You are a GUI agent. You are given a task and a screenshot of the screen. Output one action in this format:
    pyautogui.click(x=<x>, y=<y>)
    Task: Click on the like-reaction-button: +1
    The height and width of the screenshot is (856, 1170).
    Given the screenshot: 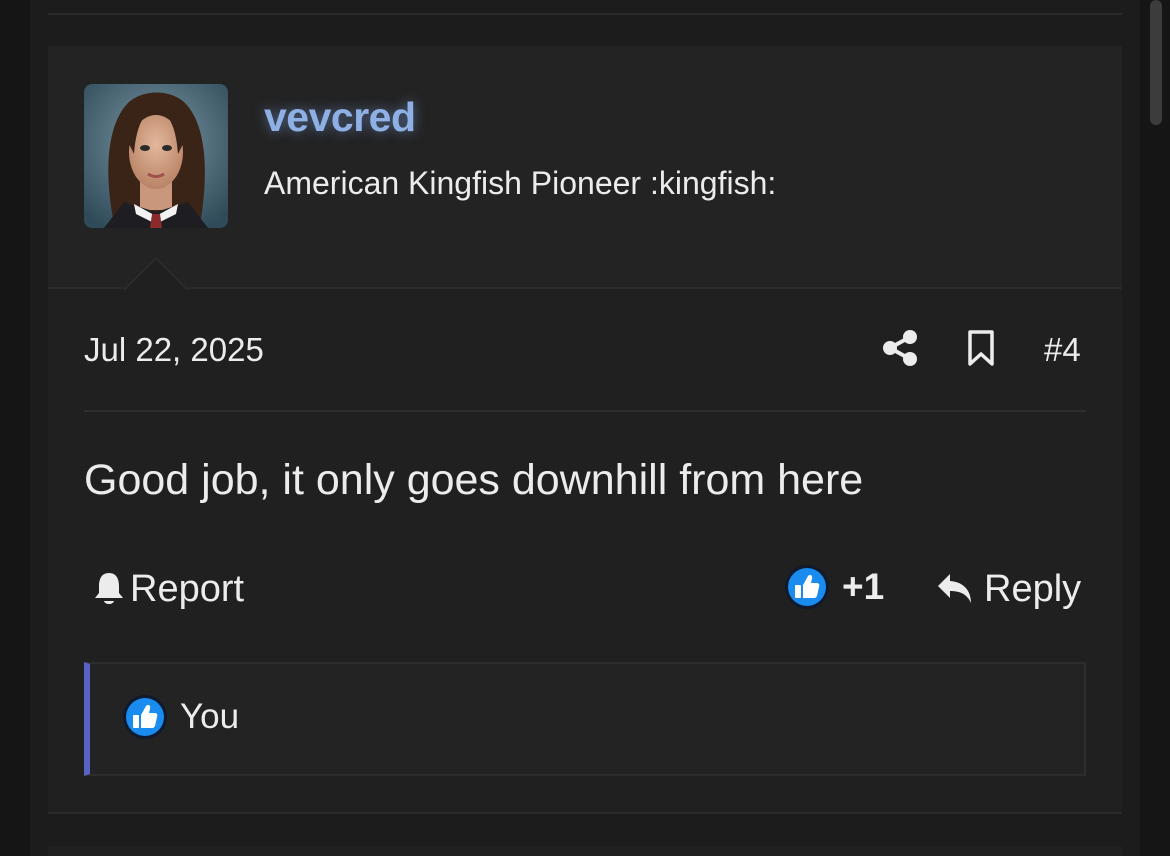 What is the action you would take?
    pyautogui.click(x=834, y=587)
    